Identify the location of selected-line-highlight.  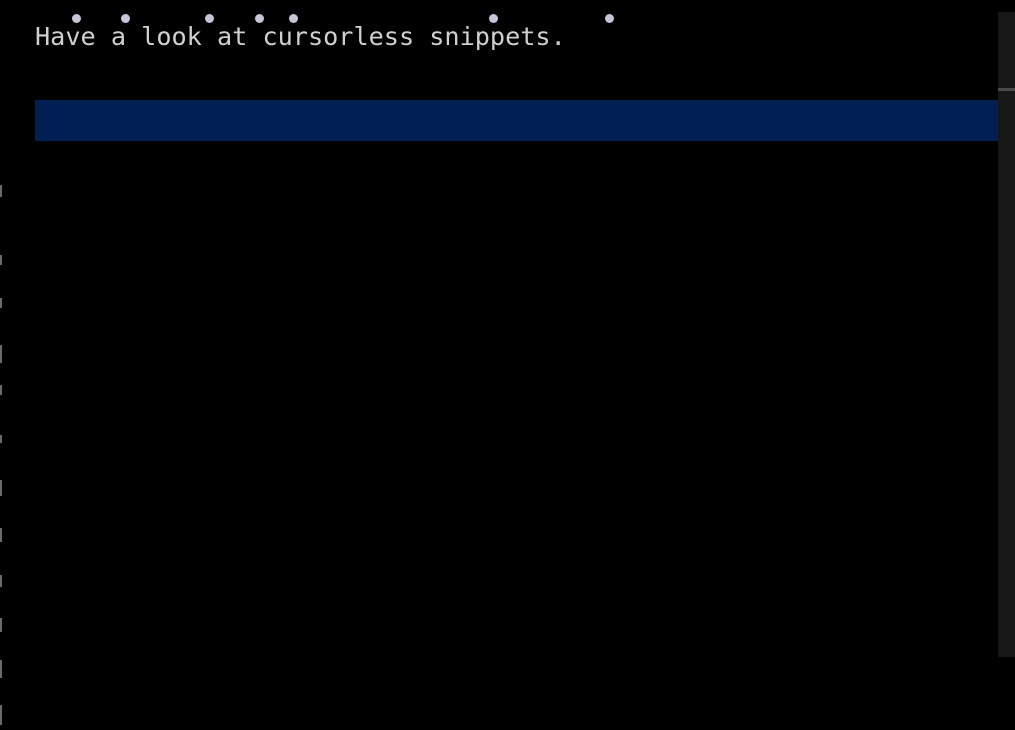
(525, 120).